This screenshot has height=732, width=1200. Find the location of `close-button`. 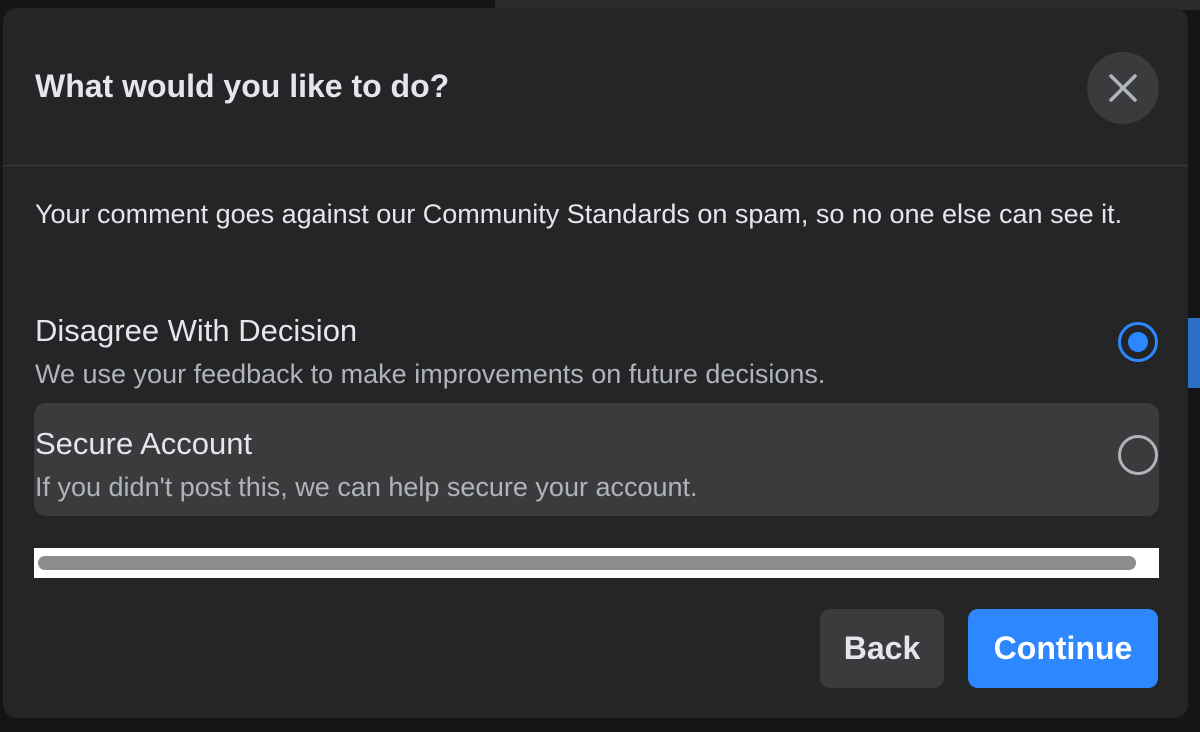

close-button is located at coordinates (1123, 88).